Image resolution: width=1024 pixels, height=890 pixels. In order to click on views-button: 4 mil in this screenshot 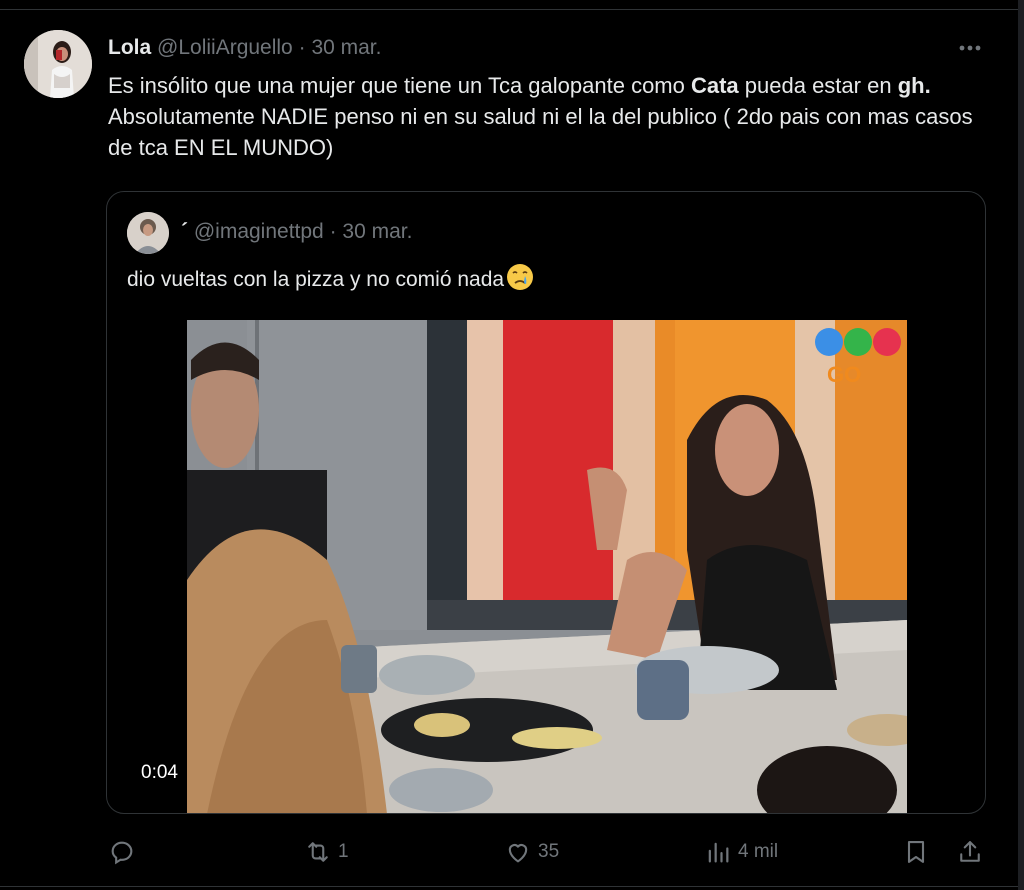, I will do `click(741, 852)`.